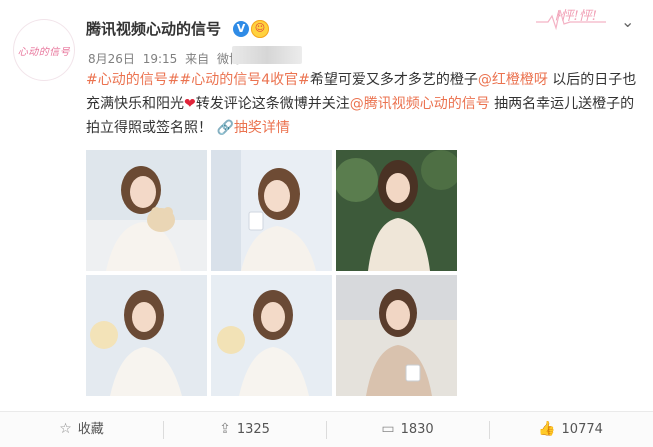 The height and width of the screenshot is (447, 653). Describe the element at coordinates (160, 59) in the screenshot. I see `post-time: 19:15` at that location.